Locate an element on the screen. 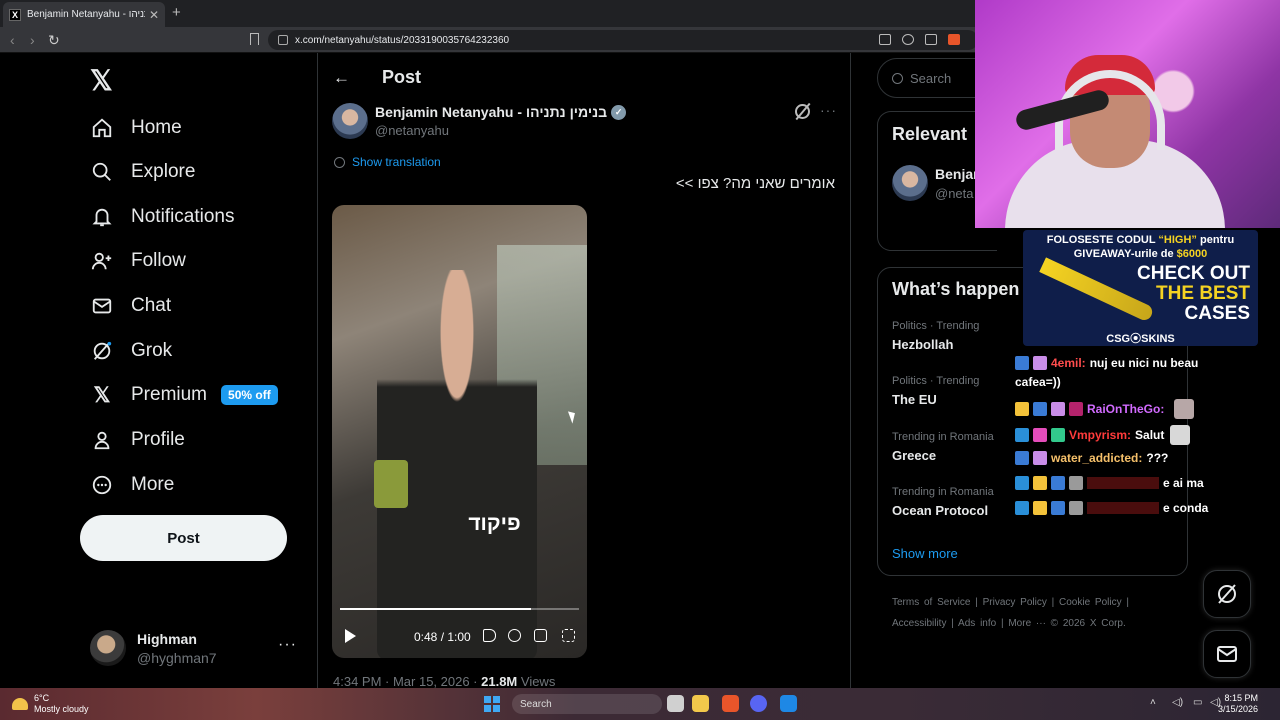 The image size is (1280, 720). browser-tab: X Benjamin Netanyahu - בנימין נתניהו ✕ is located at coordinates (84, 14).